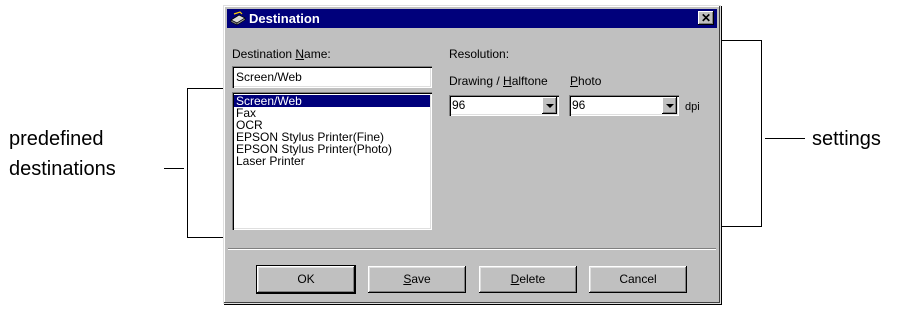  Describe the element at coordinates (264, 54) in the screenshot. I see `destination-name-label-pre: Destination` at that location.